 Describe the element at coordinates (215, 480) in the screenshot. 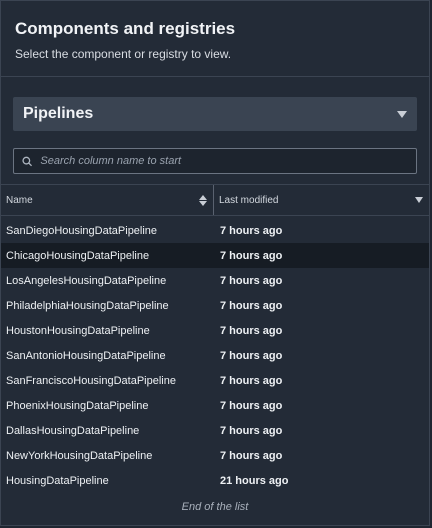

I see `table-row: HousingDataPipeline 21 hours ago` at that location.